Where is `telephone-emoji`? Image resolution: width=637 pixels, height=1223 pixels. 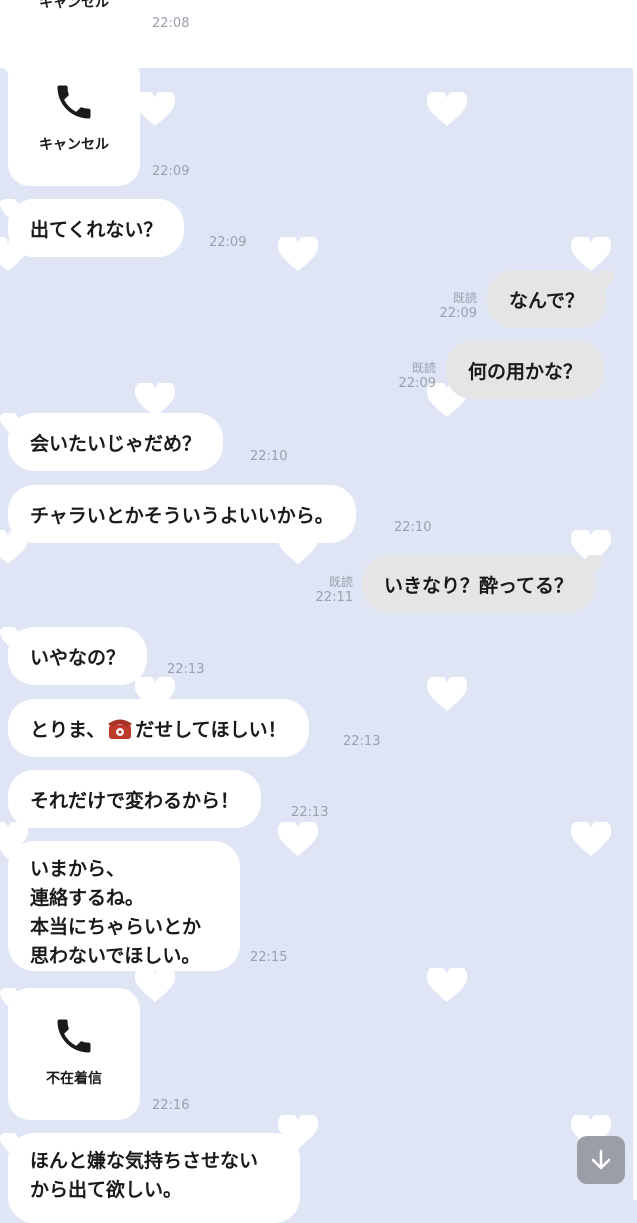
telephone-emoji is located at coordinates (120, 729).